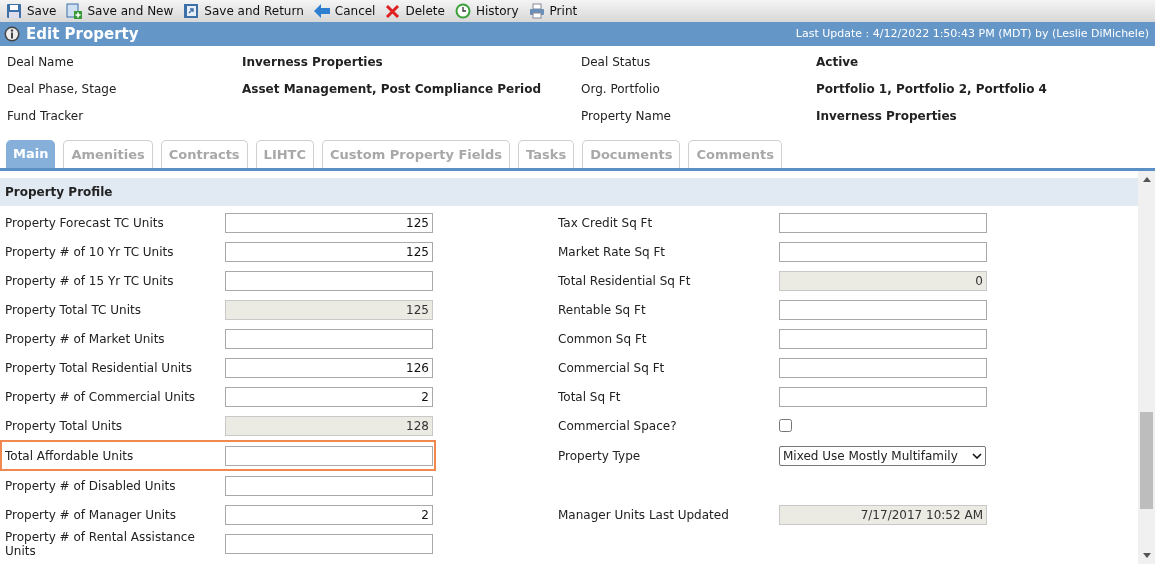  Describe the element at coordinates (616, 62) in the screenshot. I see `field-label: Deal Status` at that location.